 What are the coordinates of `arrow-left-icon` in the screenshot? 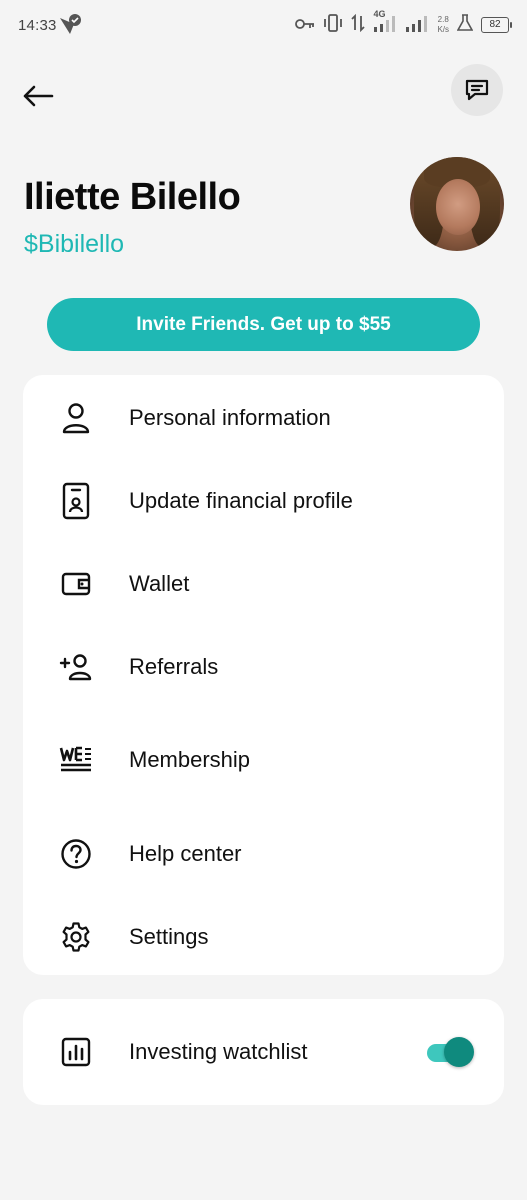 It's located at (38, 96).